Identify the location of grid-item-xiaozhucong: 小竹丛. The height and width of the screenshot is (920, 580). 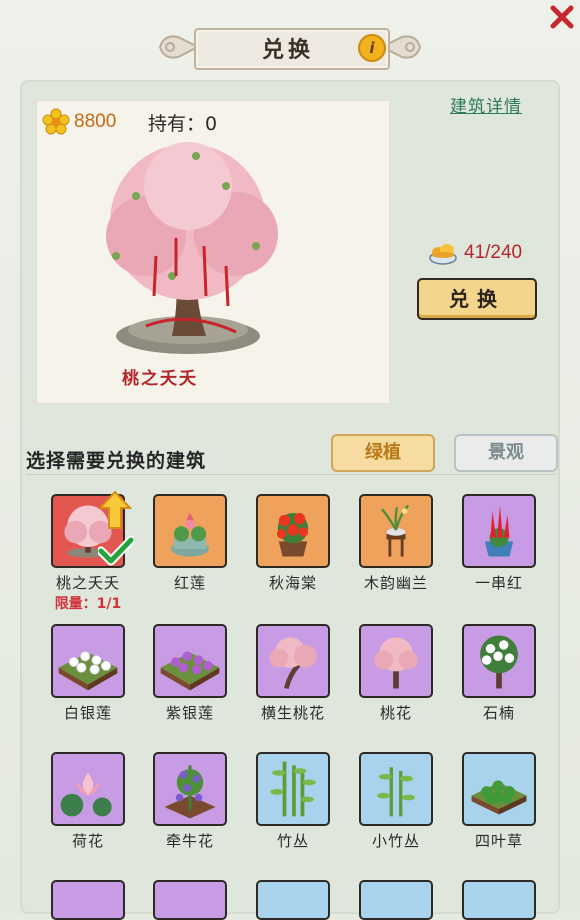
(396, 801).